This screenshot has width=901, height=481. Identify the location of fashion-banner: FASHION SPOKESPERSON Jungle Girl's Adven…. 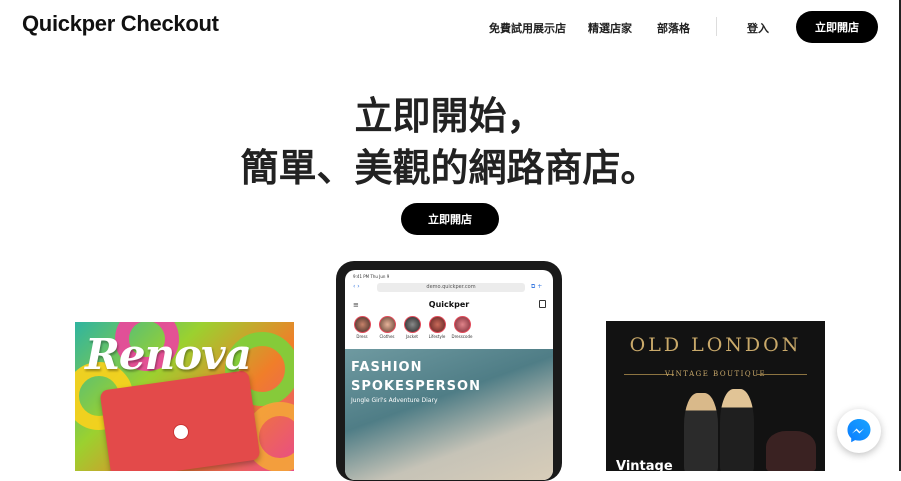
(449, 414).